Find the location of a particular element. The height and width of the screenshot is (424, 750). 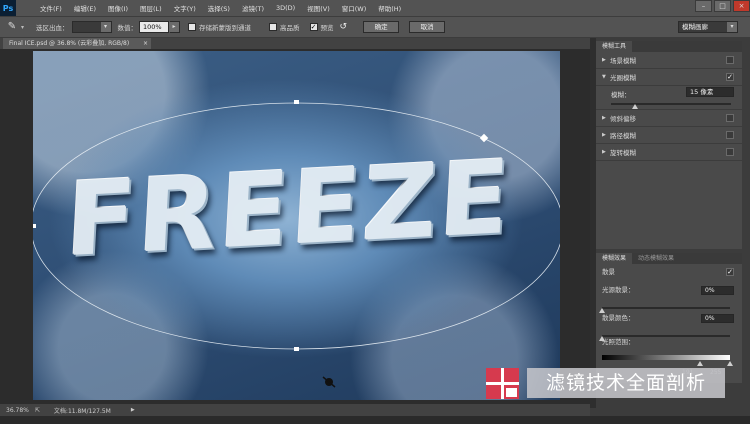

blur-item-label: 光圈模糊 is located at coordinates (623, 78).